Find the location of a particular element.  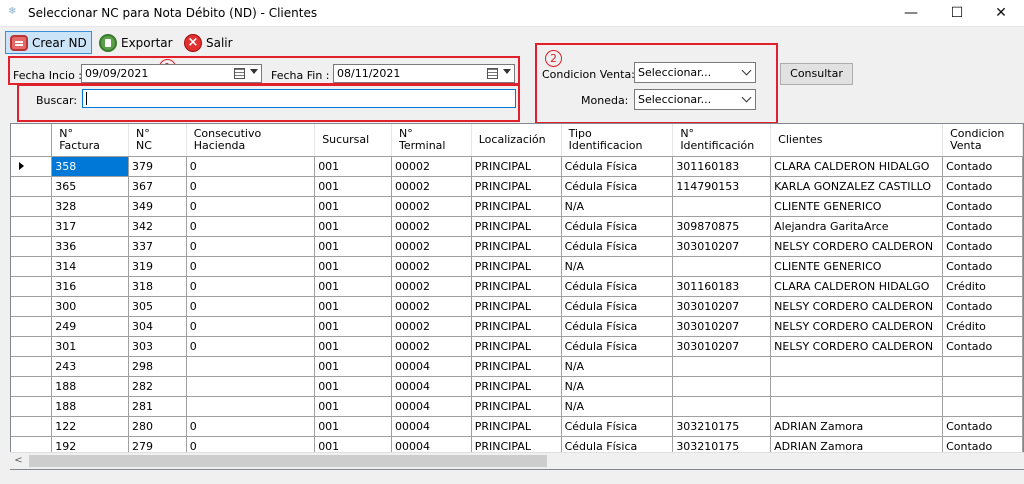

table-cell: 337 is located at coordinates (157, 246).